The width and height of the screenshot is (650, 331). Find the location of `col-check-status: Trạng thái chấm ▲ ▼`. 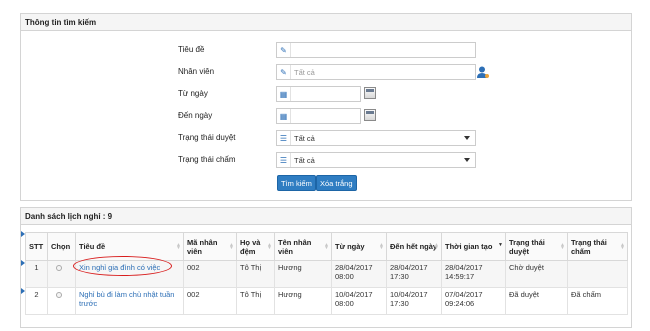

col-check-status: Trạng thái chấm ▲ ▼ is located at coordinates (597, 246).